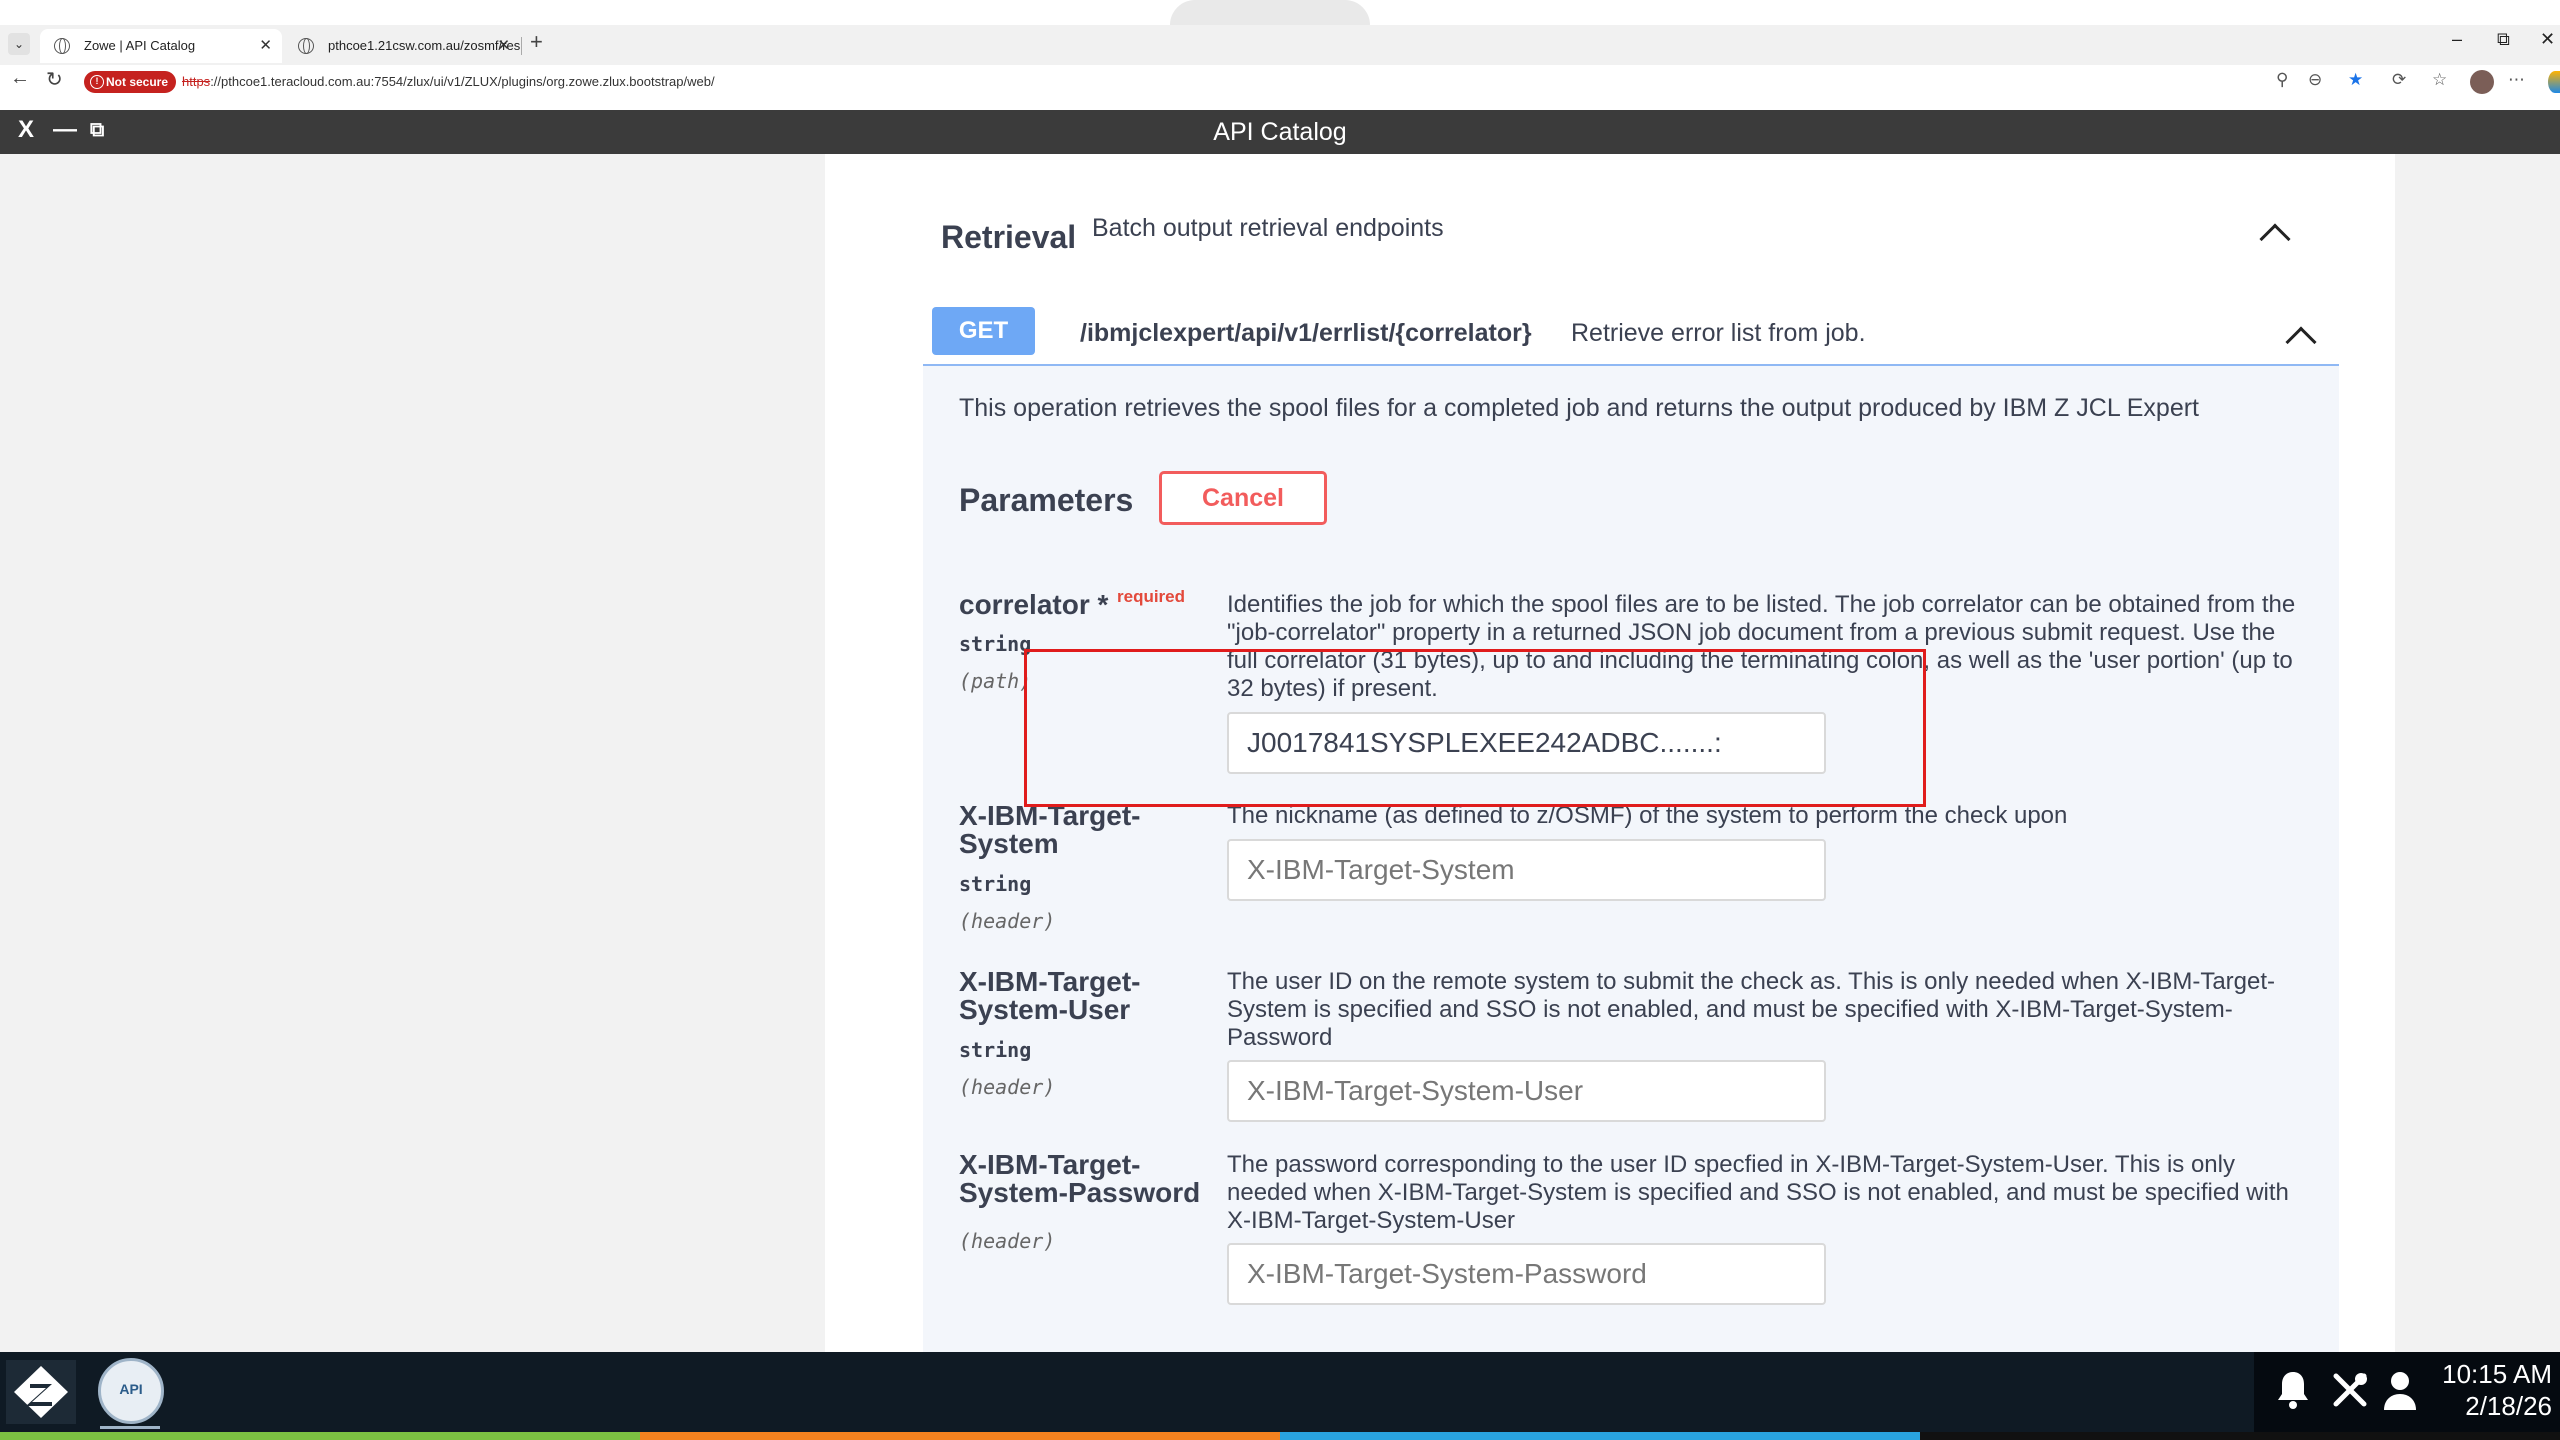 This screenshot has width=2560, height=1440. What do you see at coordinates (2240, 1436) in the screenshot?
I see `color-strip-dark` at bounding box center [2240, 1436].